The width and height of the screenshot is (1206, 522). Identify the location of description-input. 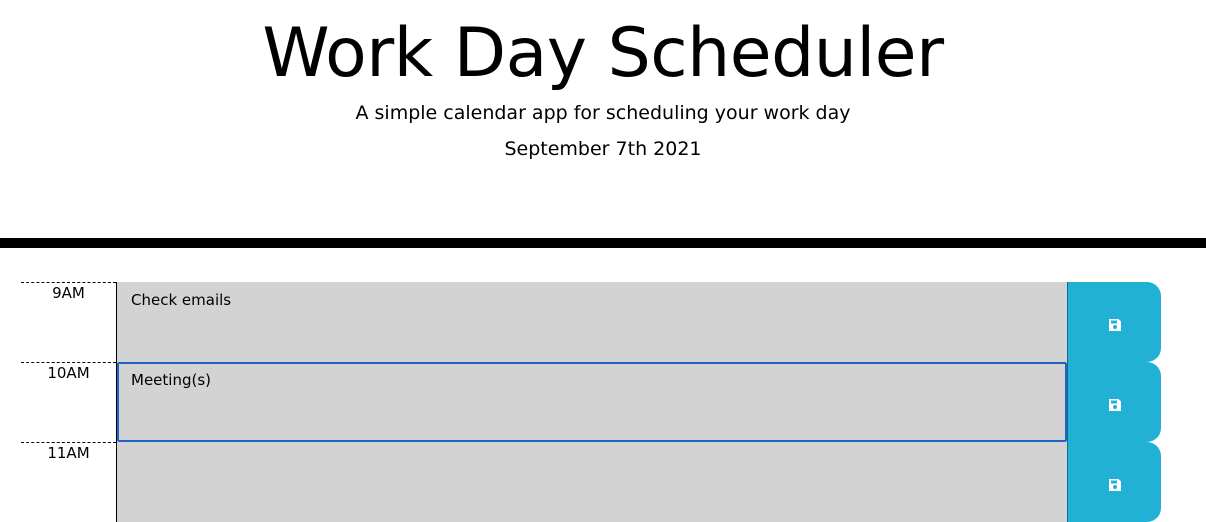
(592, 482).